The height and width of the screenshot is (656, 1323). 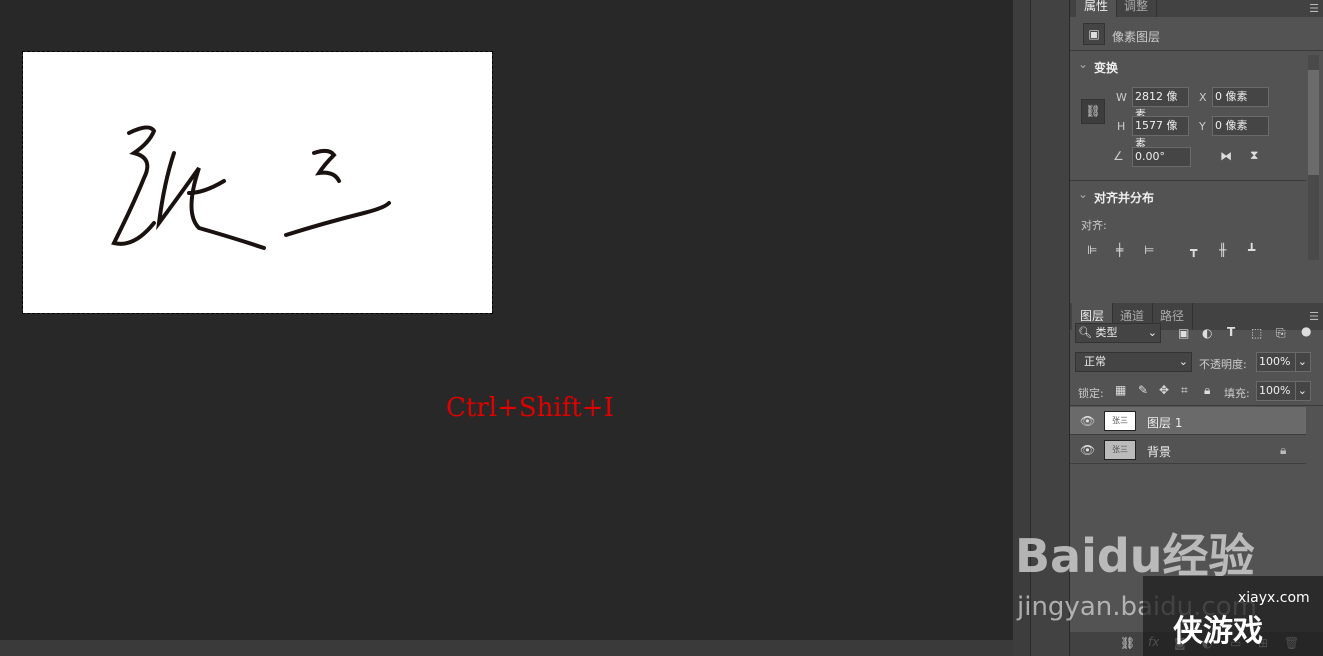 I want to click on align-title: 对齐并分布, so click(x=1124, y=198).